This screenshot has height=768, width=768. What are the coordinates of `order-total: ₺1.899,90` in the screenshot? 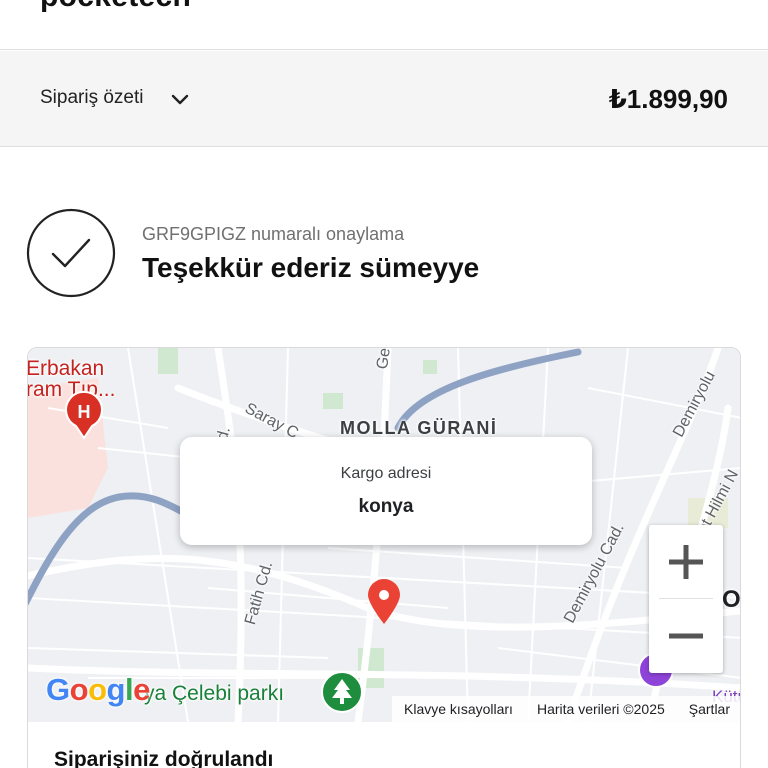 It's located at (668, 99).